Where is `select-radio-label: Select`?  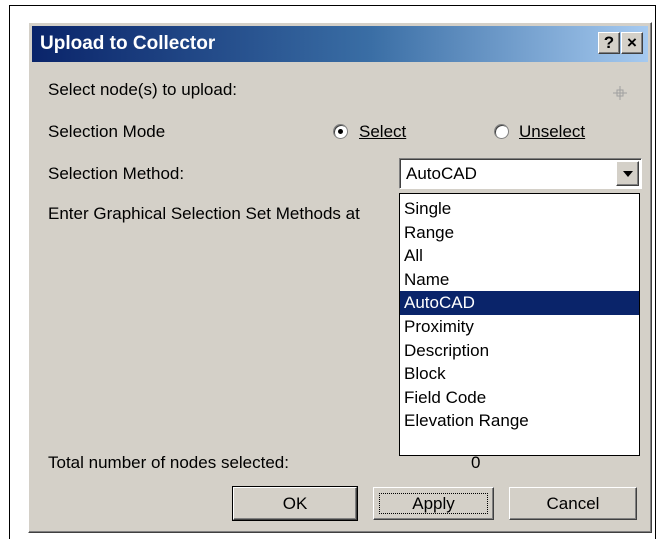
select-radio-label: Select is located at coordinates (382, 132).